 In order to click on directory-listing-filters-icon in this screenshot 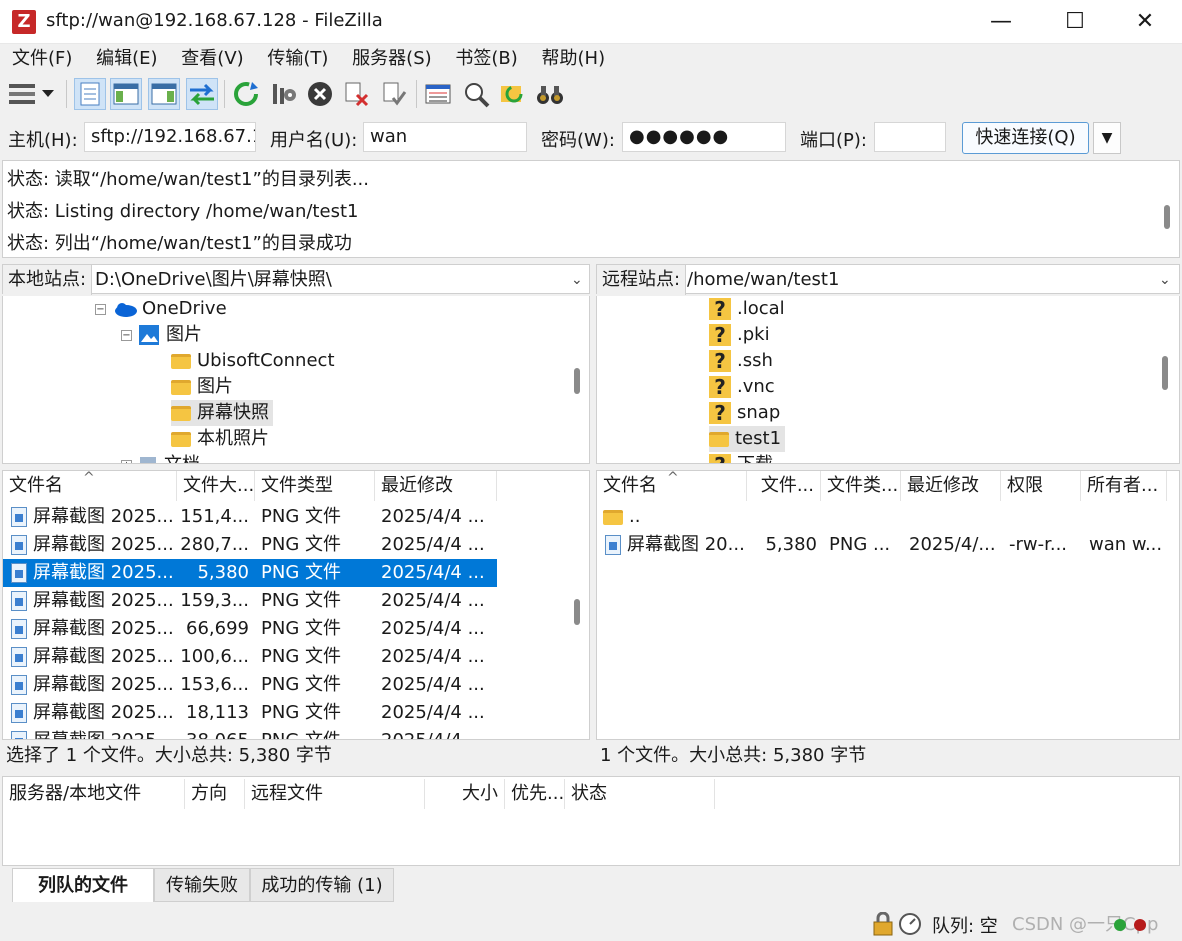, I will do `click(438, 94)`.